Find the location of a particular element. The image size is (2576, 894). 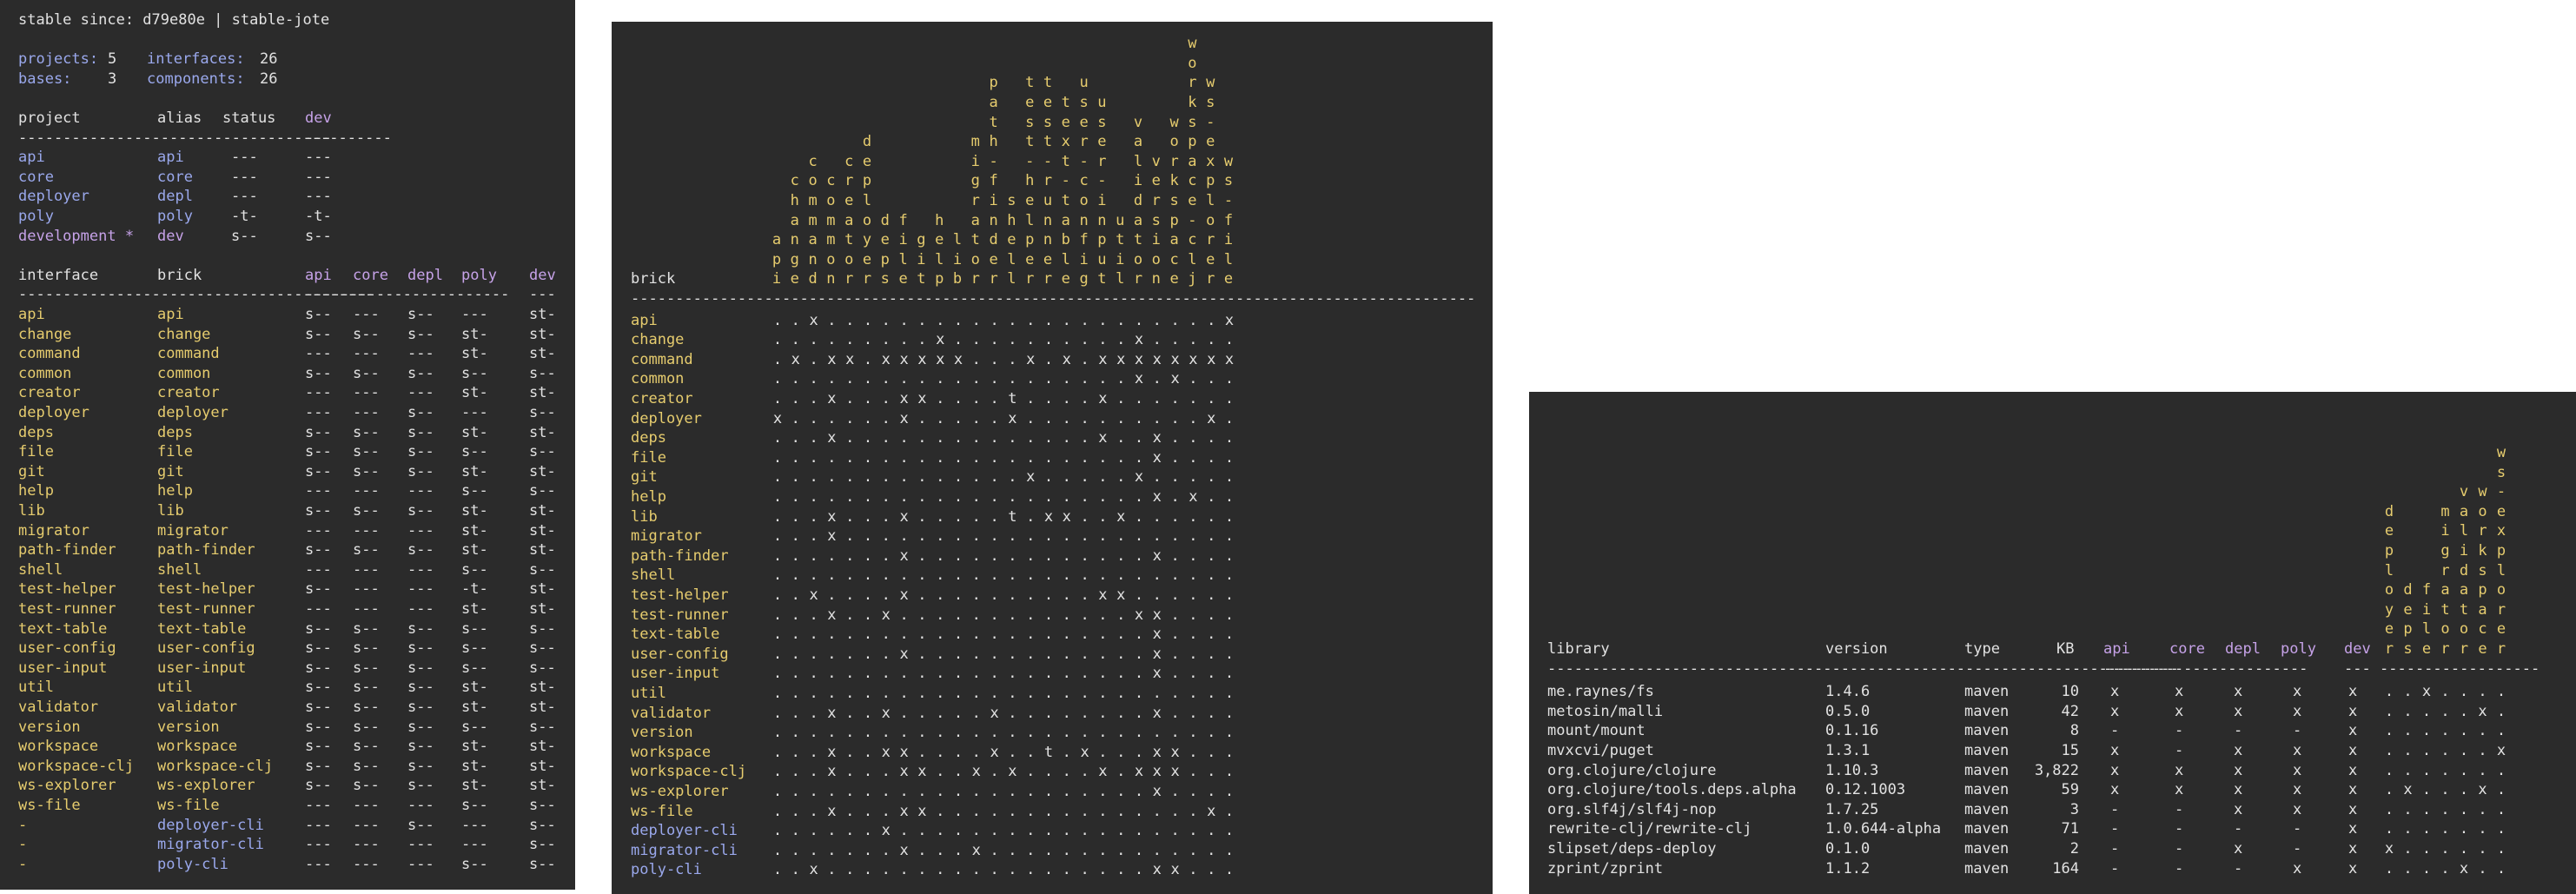

header-char: - is located at coordinates (1030, 161).